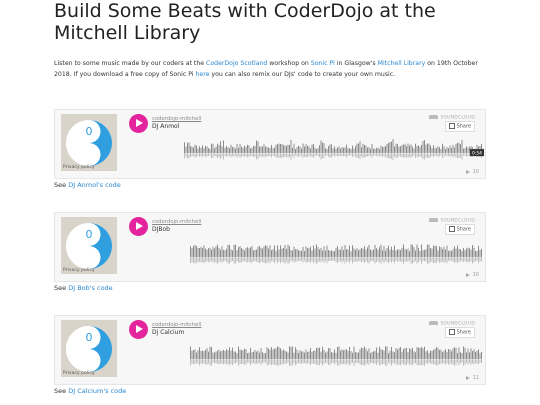 The height and width of the screenshot is (405, 540). I want to click on see-label: See, so click(61, 391).